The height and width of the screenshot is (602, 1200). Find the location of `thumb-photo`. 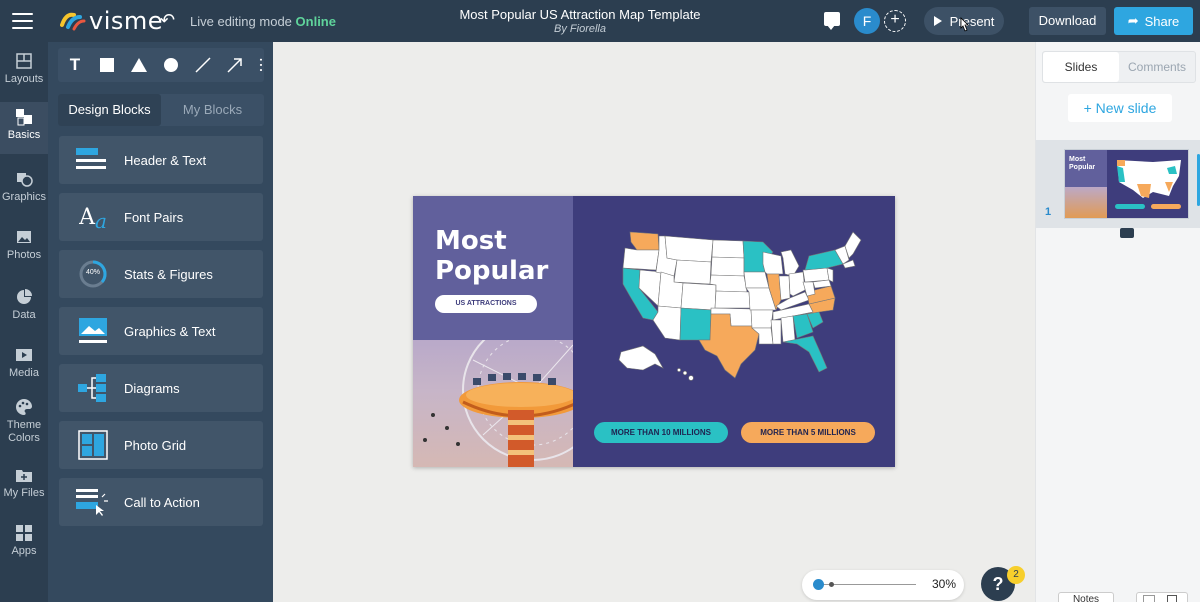

thumb-photo is located at coordinates (1086, 202).